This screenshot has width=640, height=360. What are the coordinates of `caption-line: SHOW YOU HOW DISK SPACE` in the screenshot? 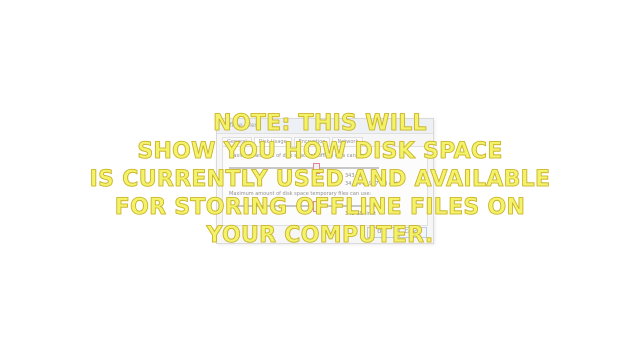 It's located at (320, 152).